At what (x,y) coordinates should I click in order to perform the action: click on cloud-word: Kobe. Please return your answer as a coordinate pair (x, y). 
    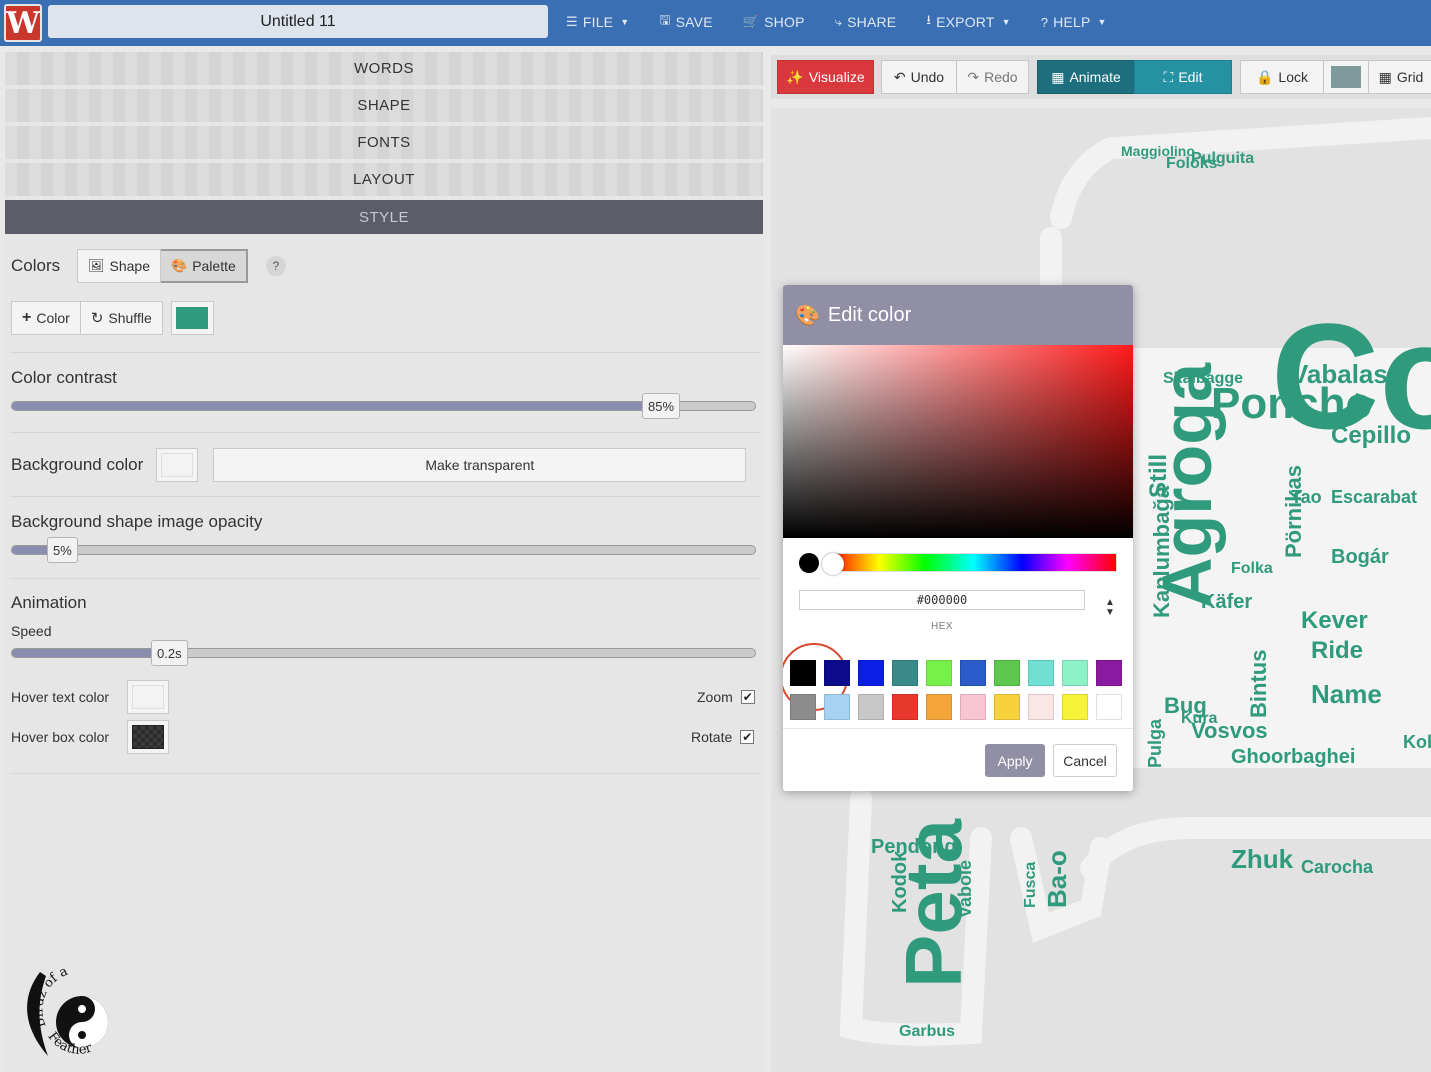
    Looking at the image, I should click on (1417, 742).